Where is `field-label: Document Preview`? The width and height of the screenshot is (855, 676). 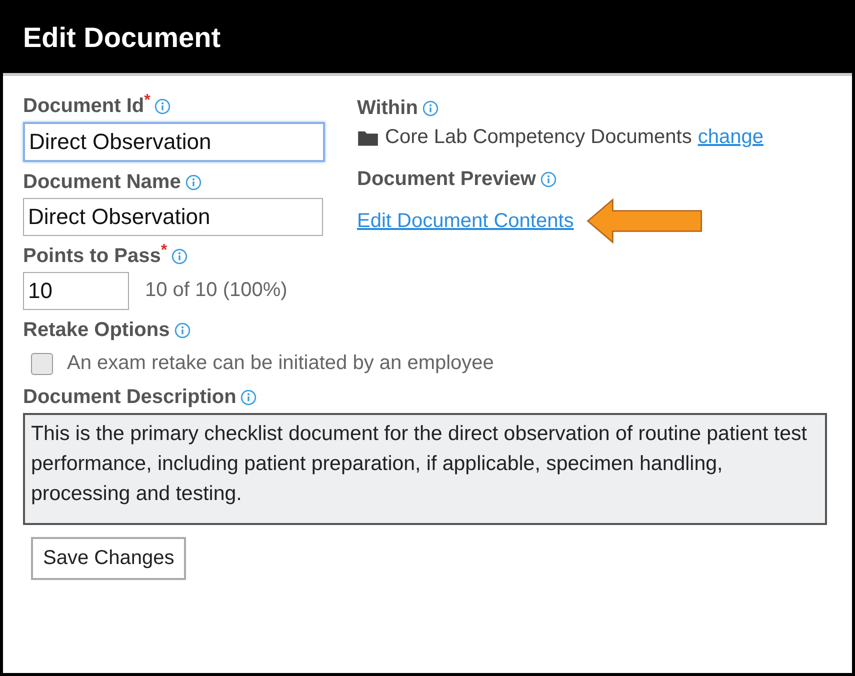
field-label: Document Preview is located at coordinates (446, 179).